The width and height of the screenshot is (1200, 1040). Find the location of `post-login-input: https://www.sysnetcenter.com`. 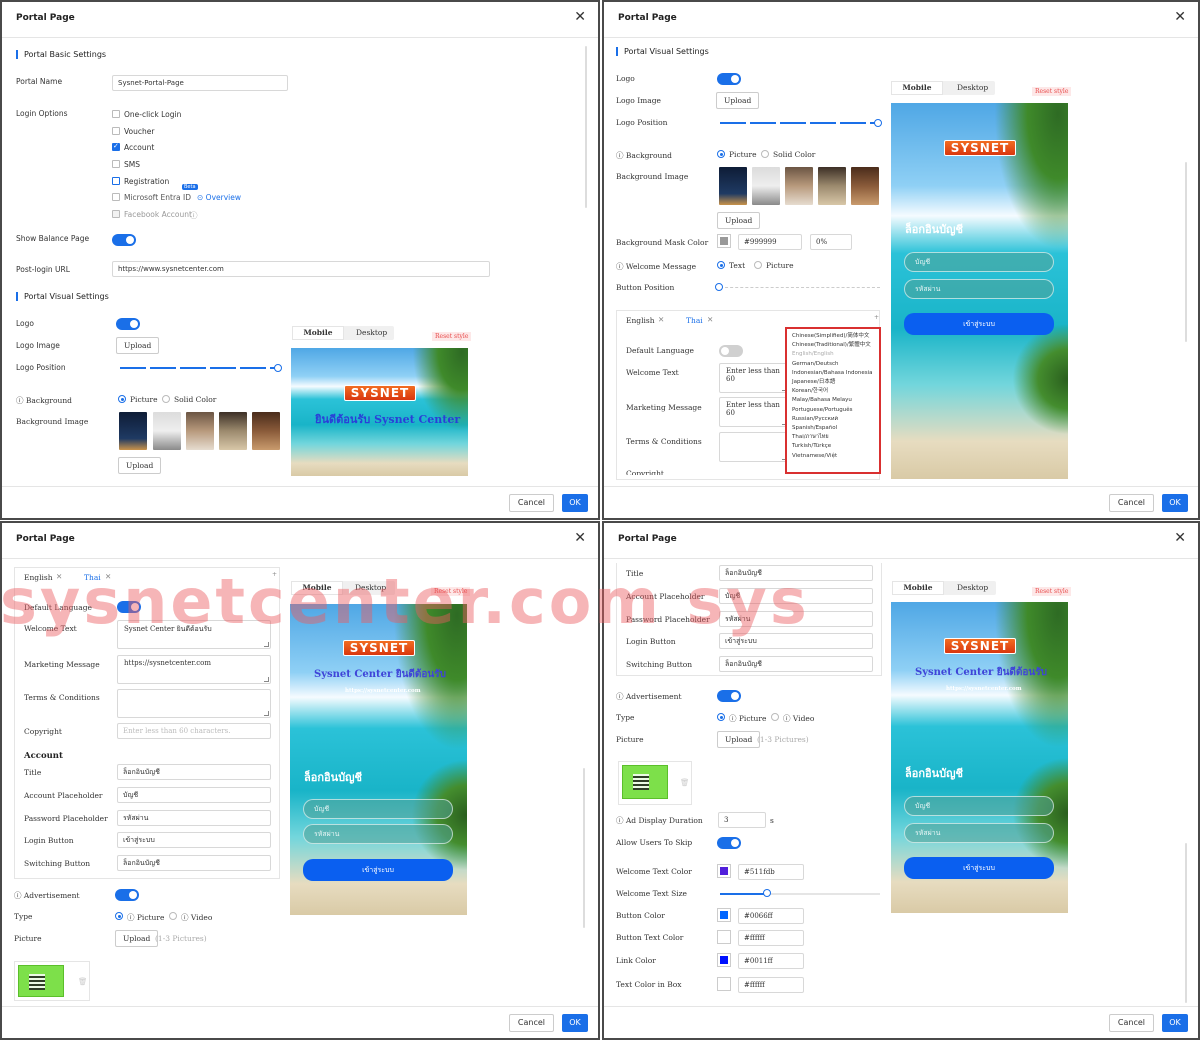

post-login-input: https://www.sysnetcenter.com is located at coordinates (301, 269).